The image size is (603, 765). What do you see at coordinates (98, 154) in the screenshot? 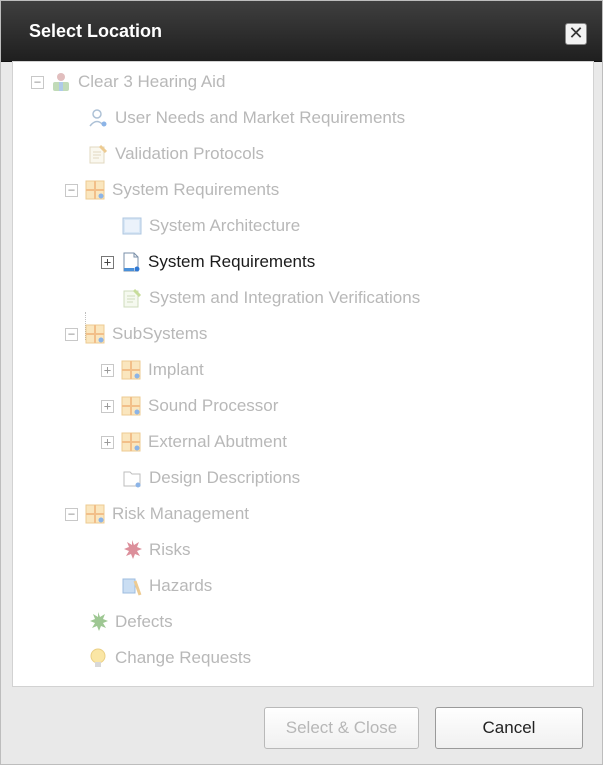
I see `validation-icon` at bounding box center [98, 154].